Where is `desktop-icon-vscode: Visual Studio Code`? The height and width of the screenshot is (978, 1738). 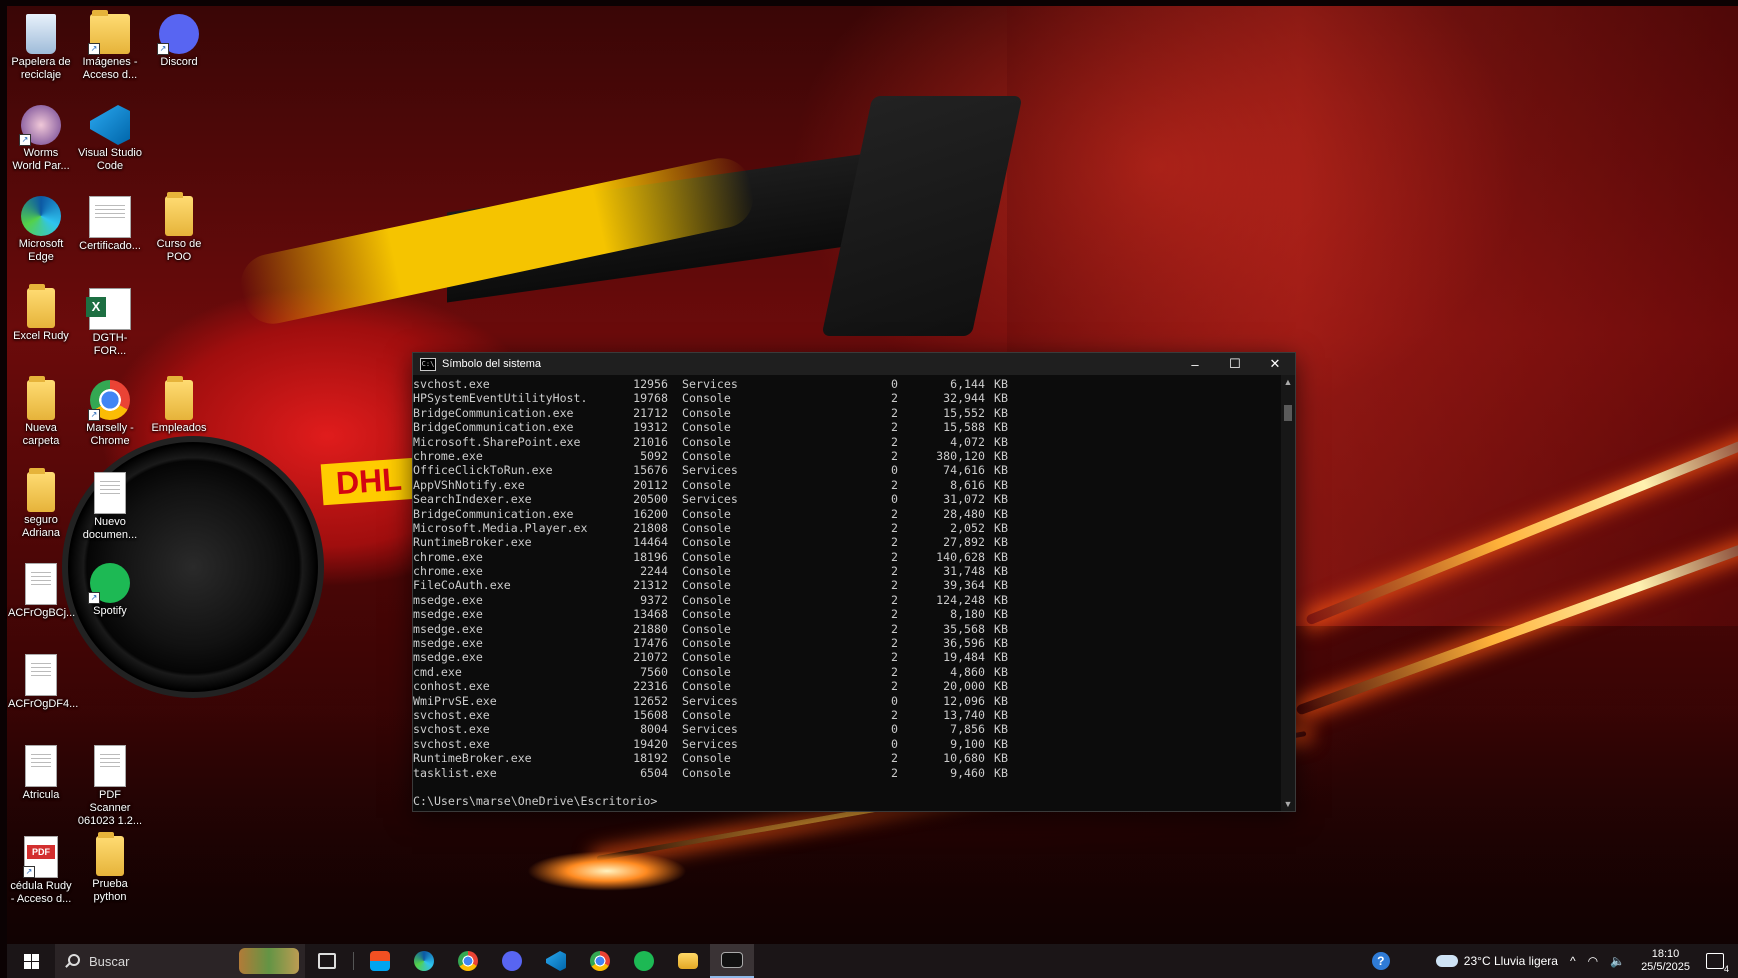
desktop-icon-vscode: Visual Studio Code is located at coordinates (110, 139).